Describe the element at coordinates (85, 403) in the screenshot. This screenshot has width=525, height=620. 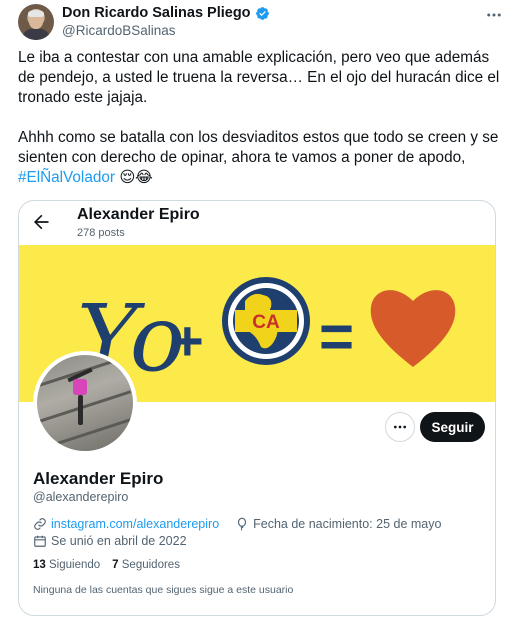
I see `profile-avatar` at that location.